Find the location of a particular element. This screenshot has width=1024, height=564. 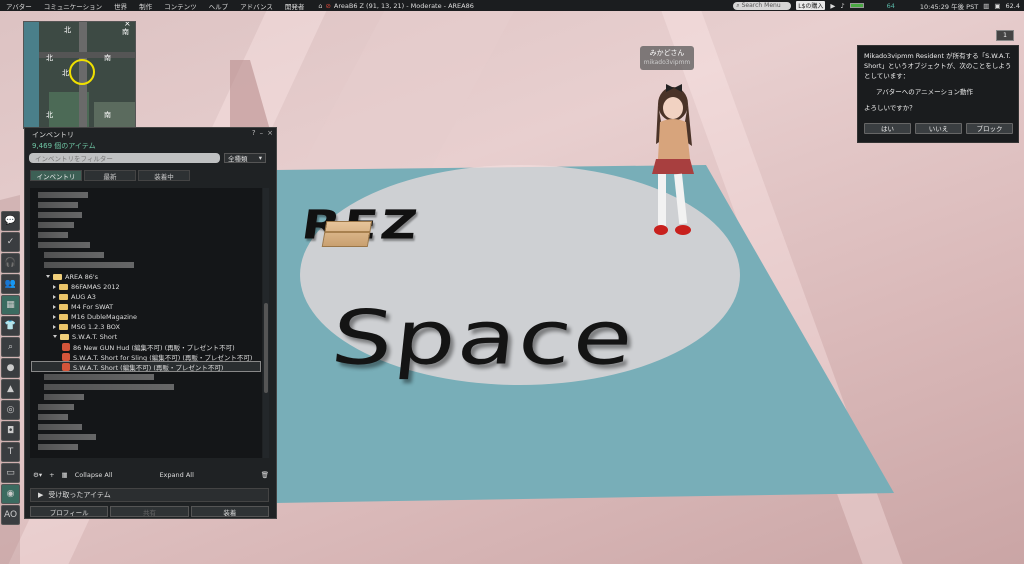

chevron-down-icon: ▾ is located at coordinates (260, 157).